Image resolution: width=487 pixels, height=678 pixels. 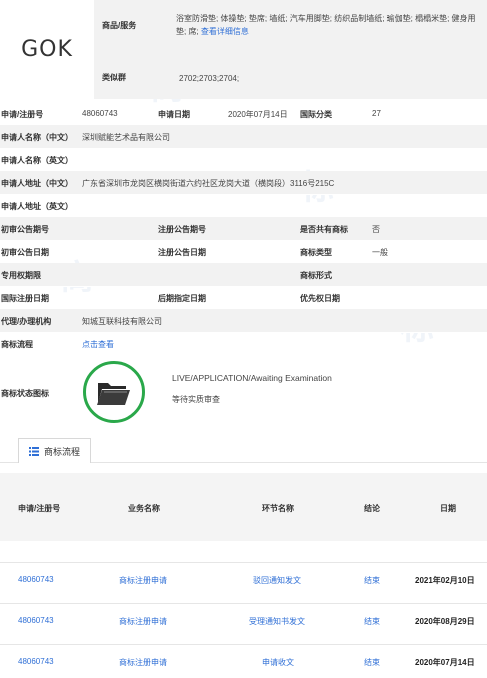 What do you see at coordinates (39, 508) in the screenshot?
I see `col-reg-no: 申请/注册号` at bounding box center [39, 508].